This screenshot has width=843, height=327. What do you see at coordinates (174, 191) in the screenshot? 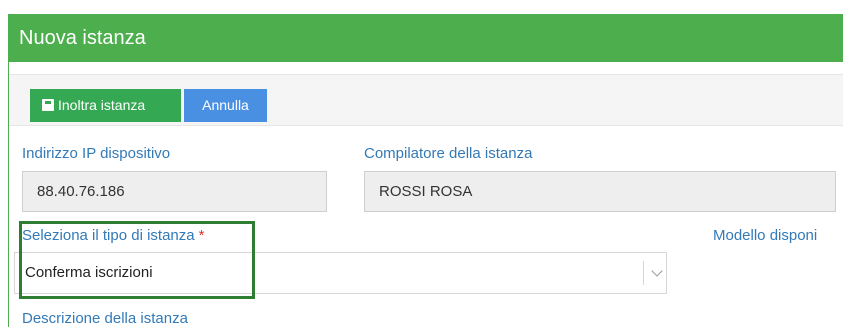
I see `ip-field: 88.40.76.186` at bounding box center [174, 191].